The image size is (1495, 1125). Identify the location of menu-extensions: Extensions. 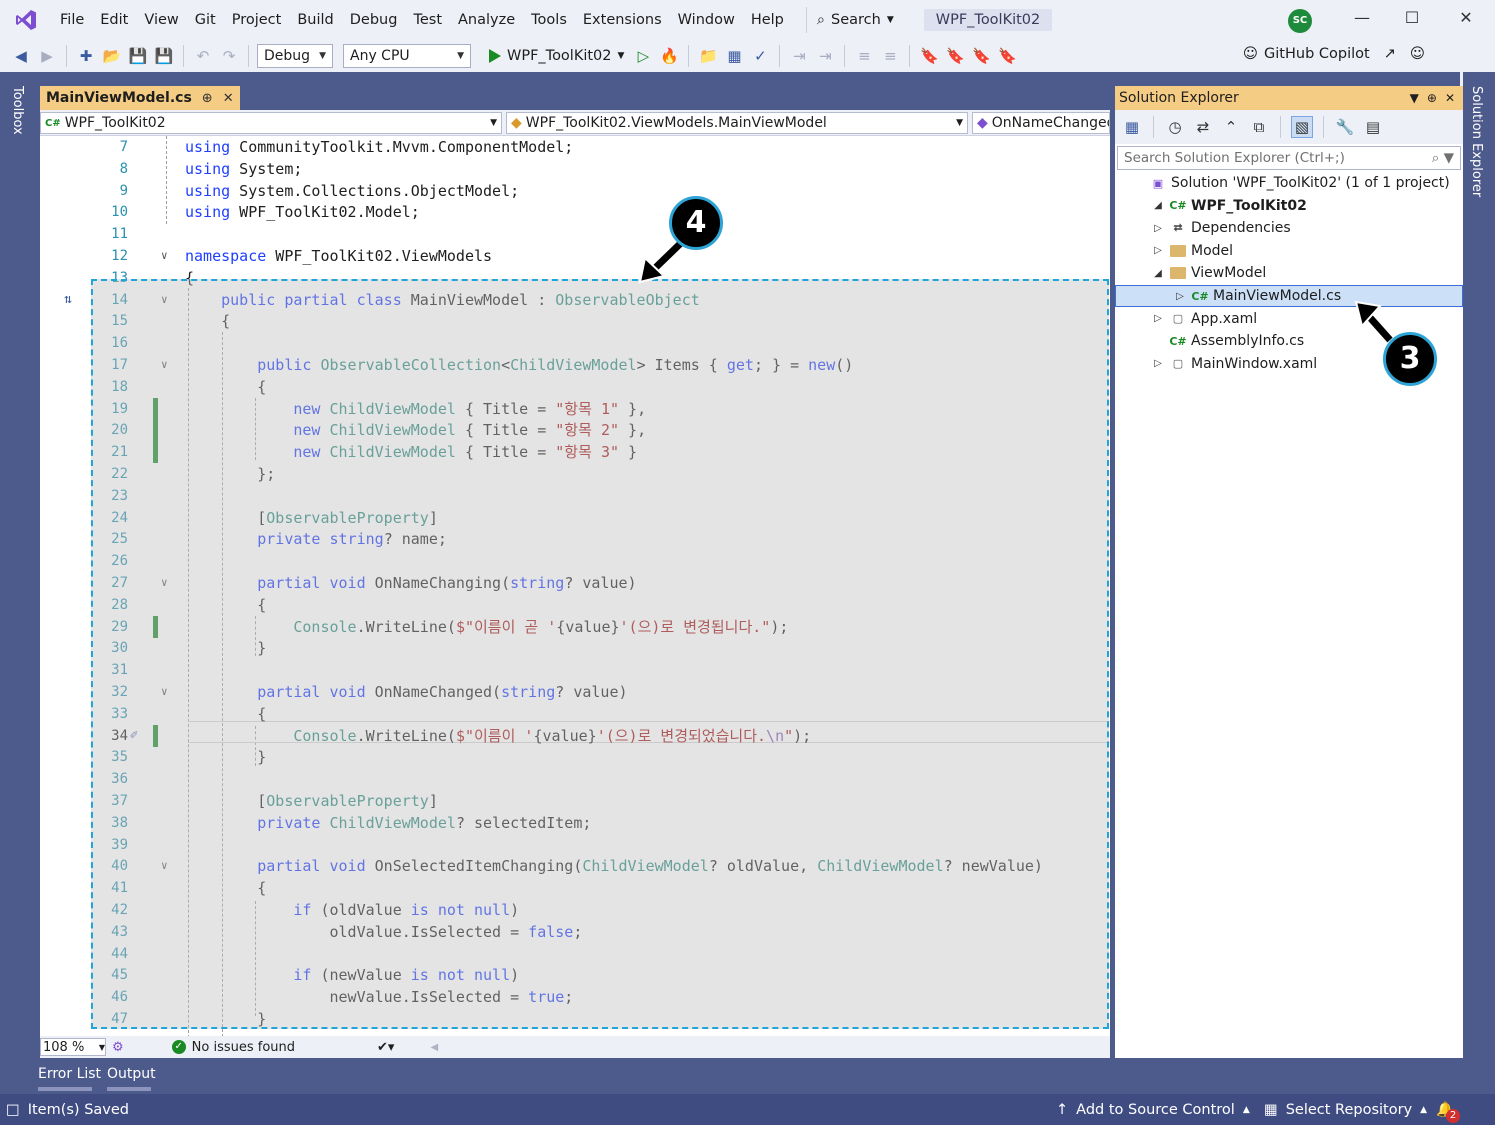
(622, 20).